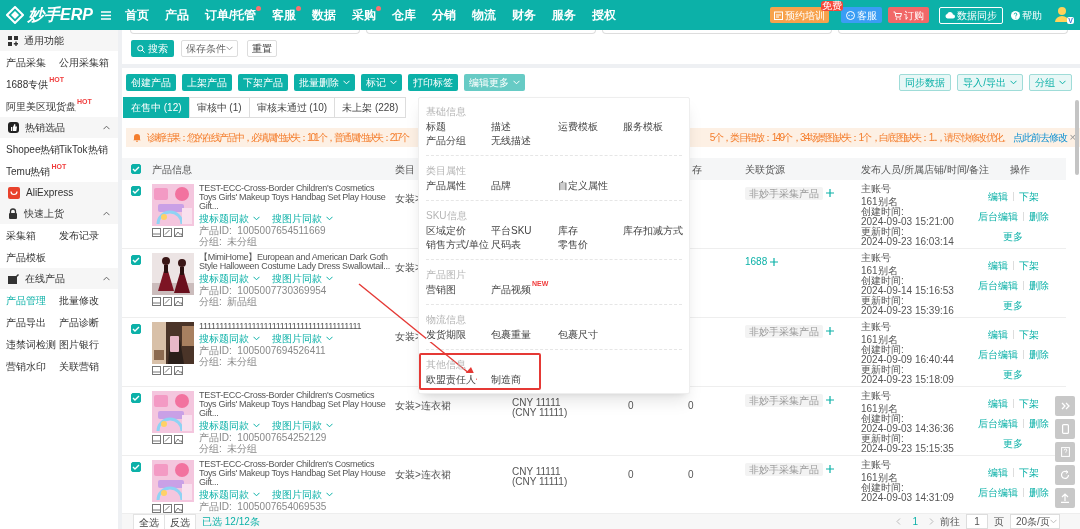 This screenshot has height=529, width=1080. What do you see at coordinates (977, 521) in the screenshot?
I see `page-input: 1` at bounding box center [977, 521].